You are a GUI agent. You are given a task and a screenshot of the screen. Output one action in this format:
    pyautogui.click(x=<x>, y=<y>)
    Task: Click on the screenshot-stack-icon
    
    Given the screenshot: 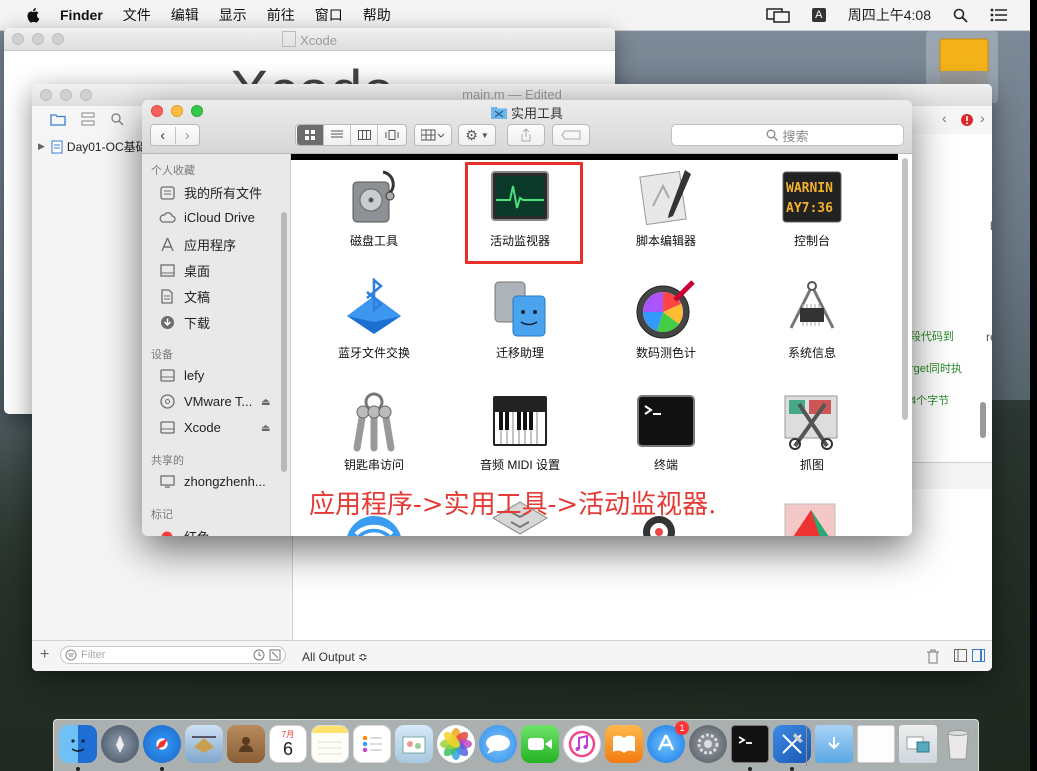 What is the action you would take?
    pyautogui.click(x=918, y=744)
    